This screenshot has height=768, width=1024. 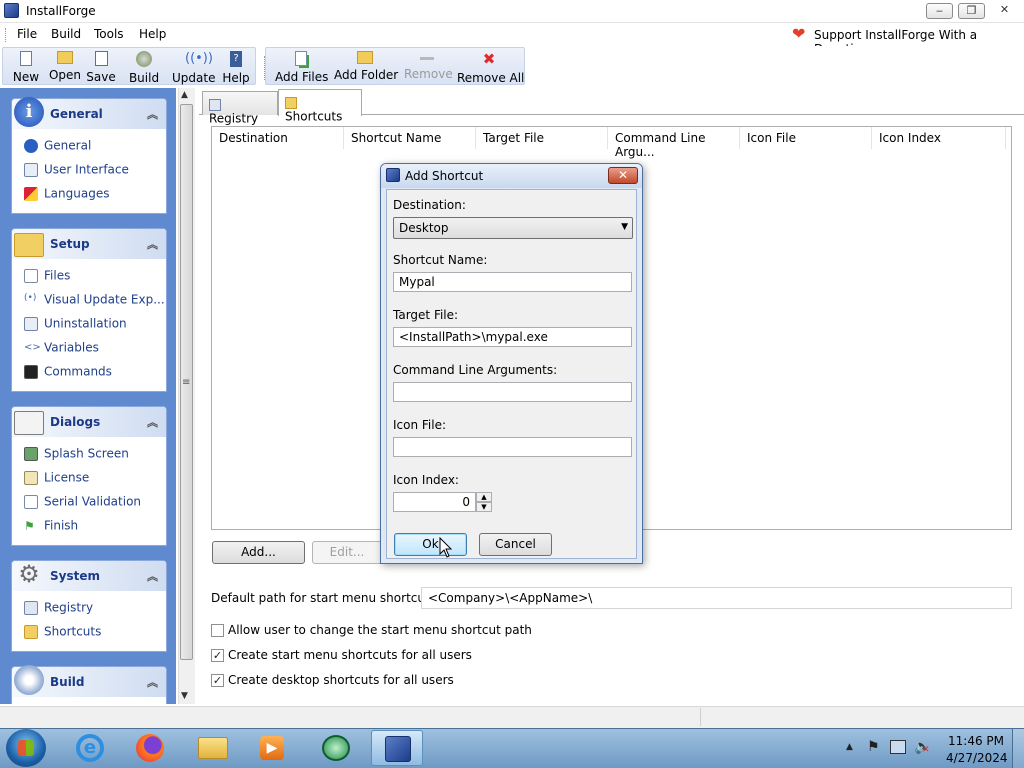 What do you see at coordinates (76, 453) in the screenshot?
I see `sidebar-item-splash-screen: Splash Screen` at bounding box center [76, 453].